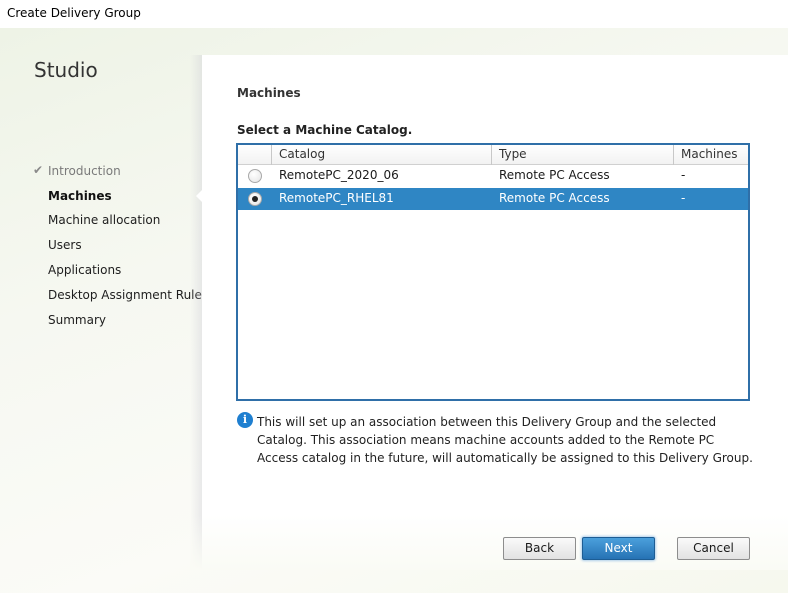 This screenshot has width=788, height=593. What do you see at coordinates (618, 548) in the screenshot?
I see `next-button: Next` at bounding box center [618, 548].